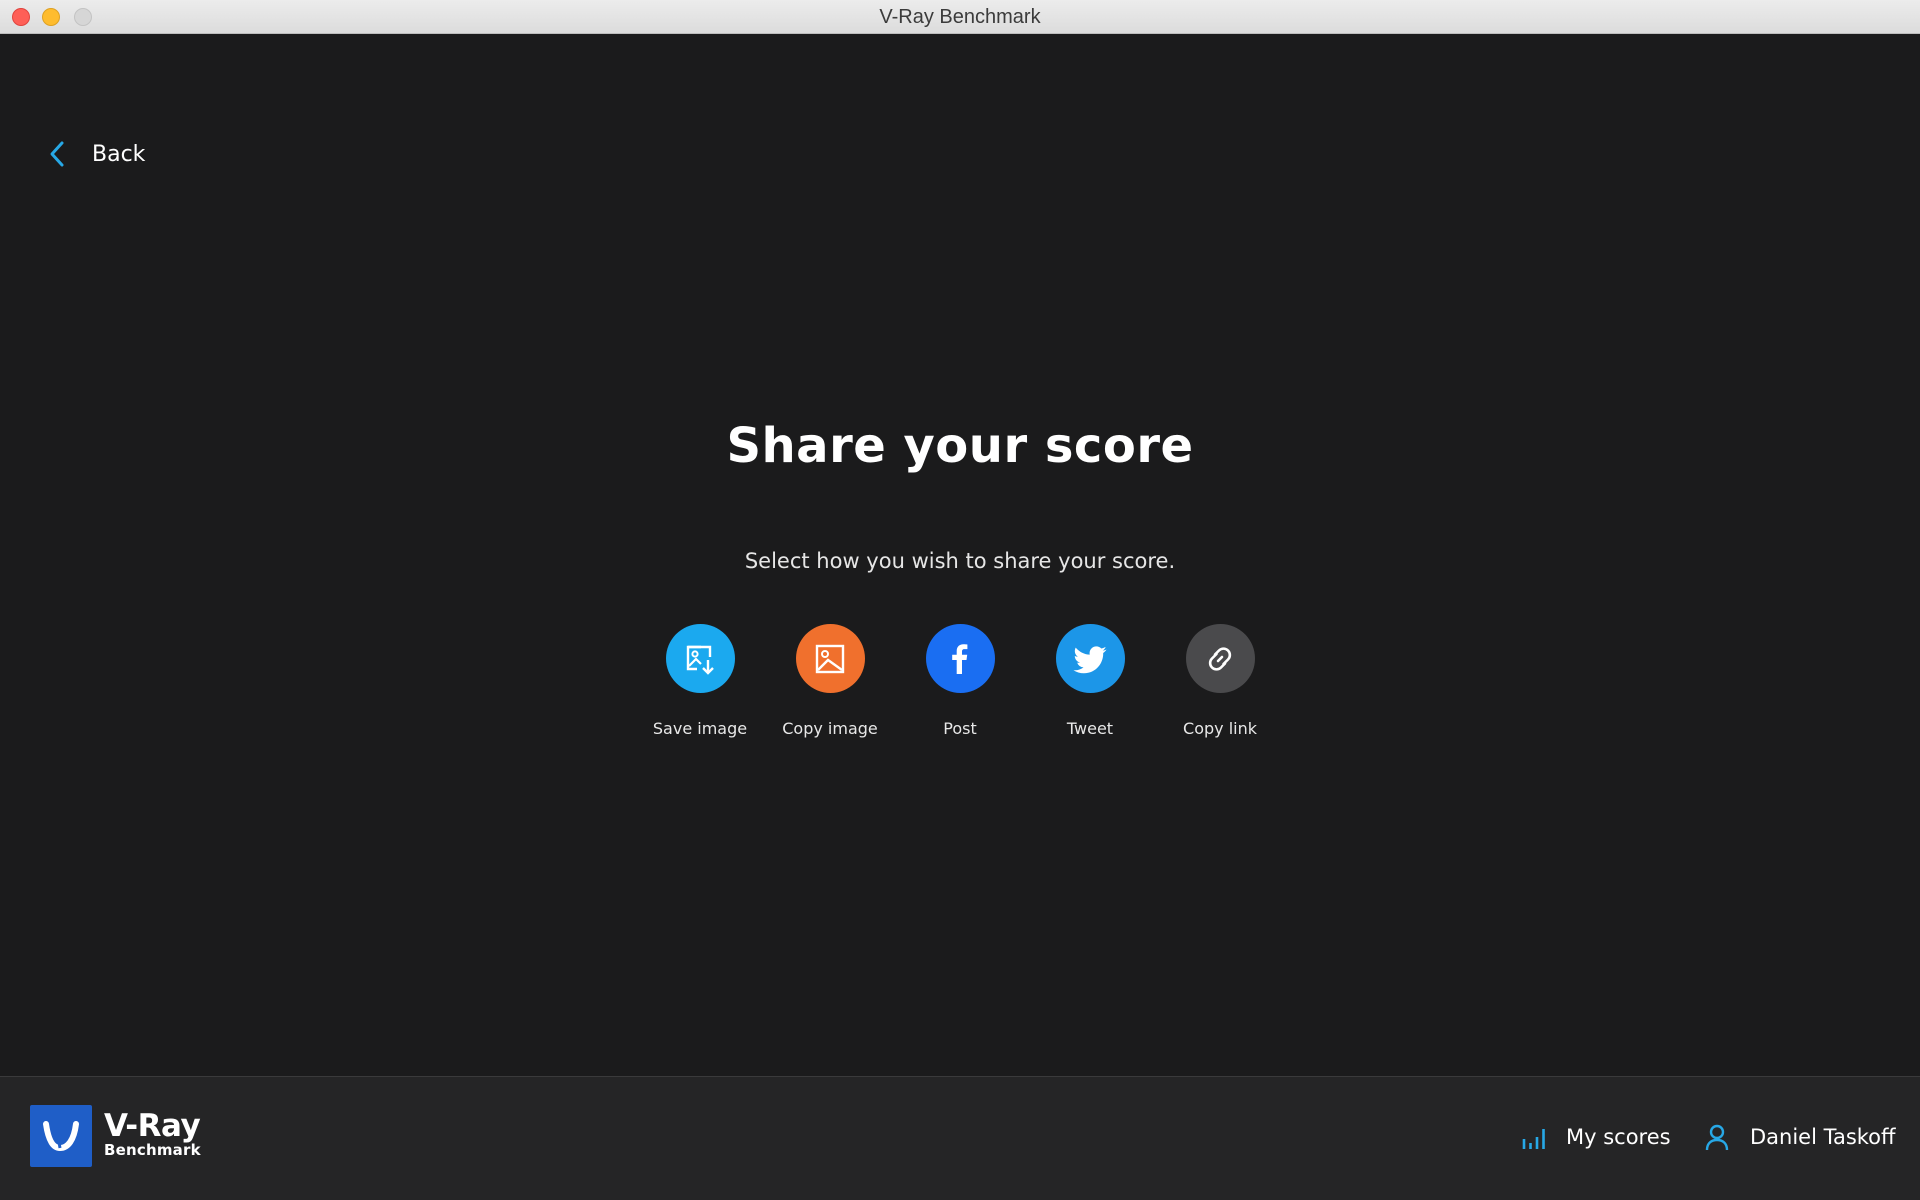 Image resolution: width=1920 pixels, height=1200 pixels. I want to click on image-icon, so click(830, 658).